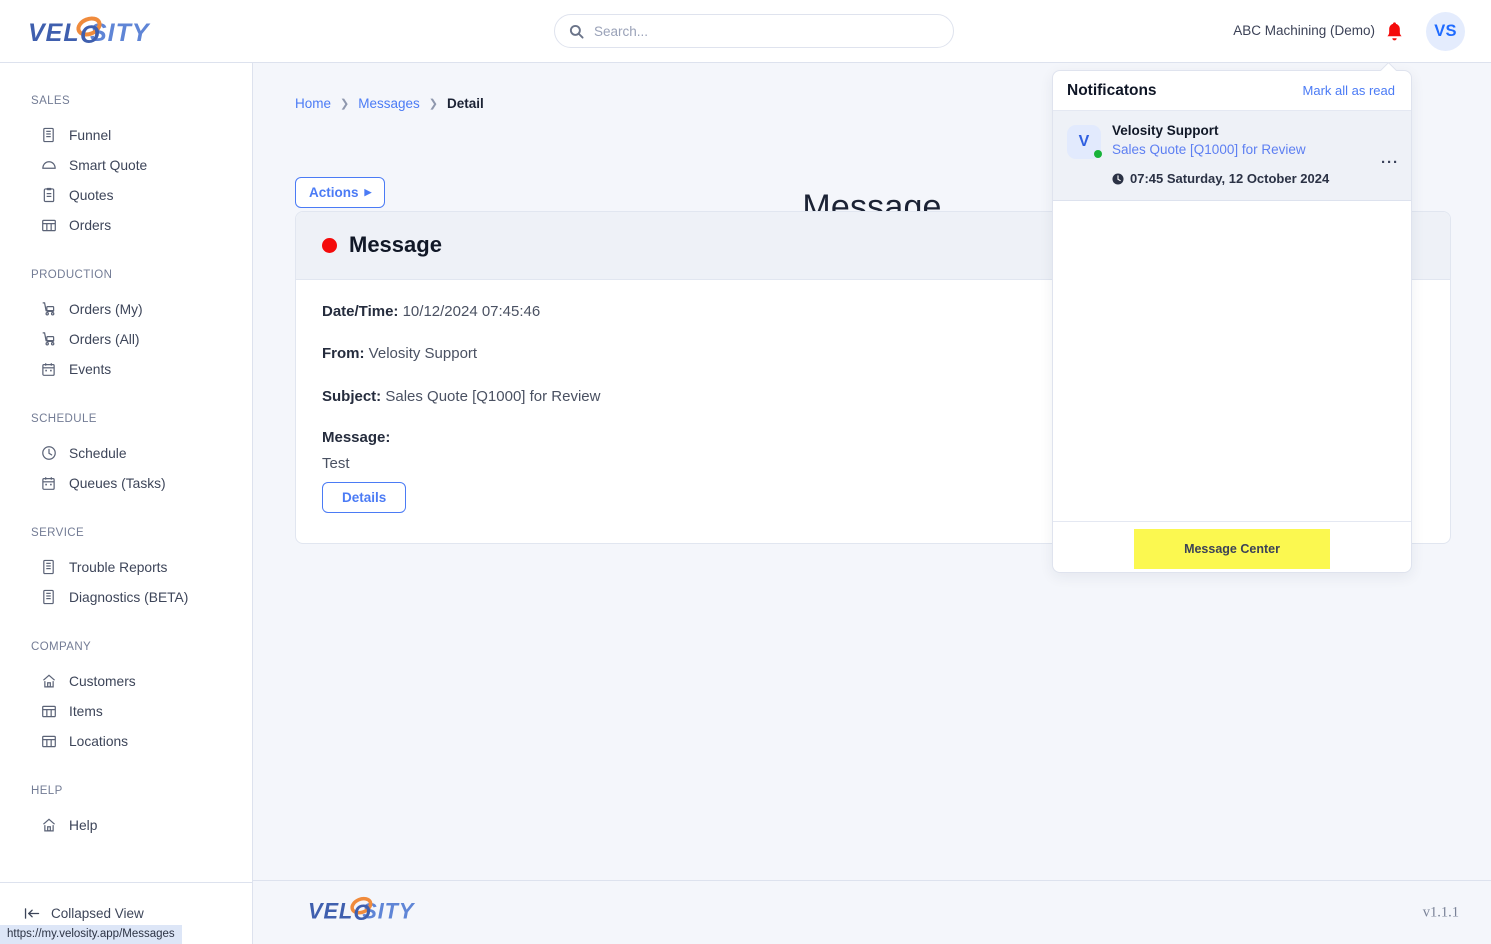 The height and width of the screenshot is (944, 1491). I want to click on breadcrumb-home: Home, so click(313, 103).